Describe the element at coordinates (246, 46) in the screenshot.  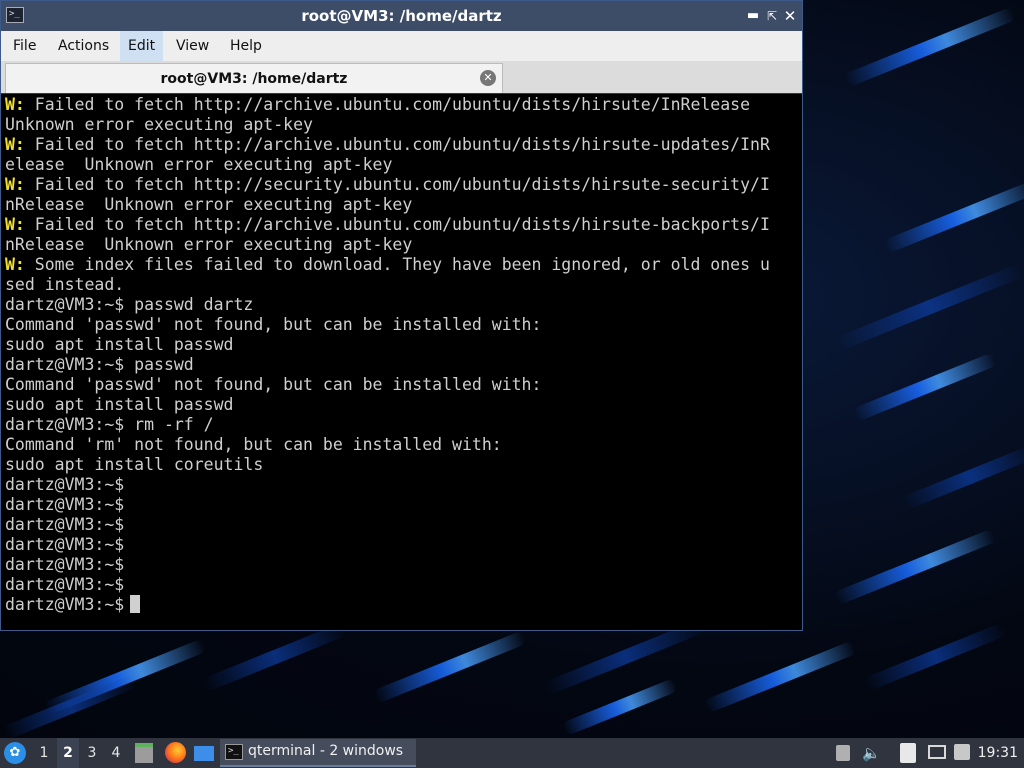
I see `menu-help: Help` at that location.